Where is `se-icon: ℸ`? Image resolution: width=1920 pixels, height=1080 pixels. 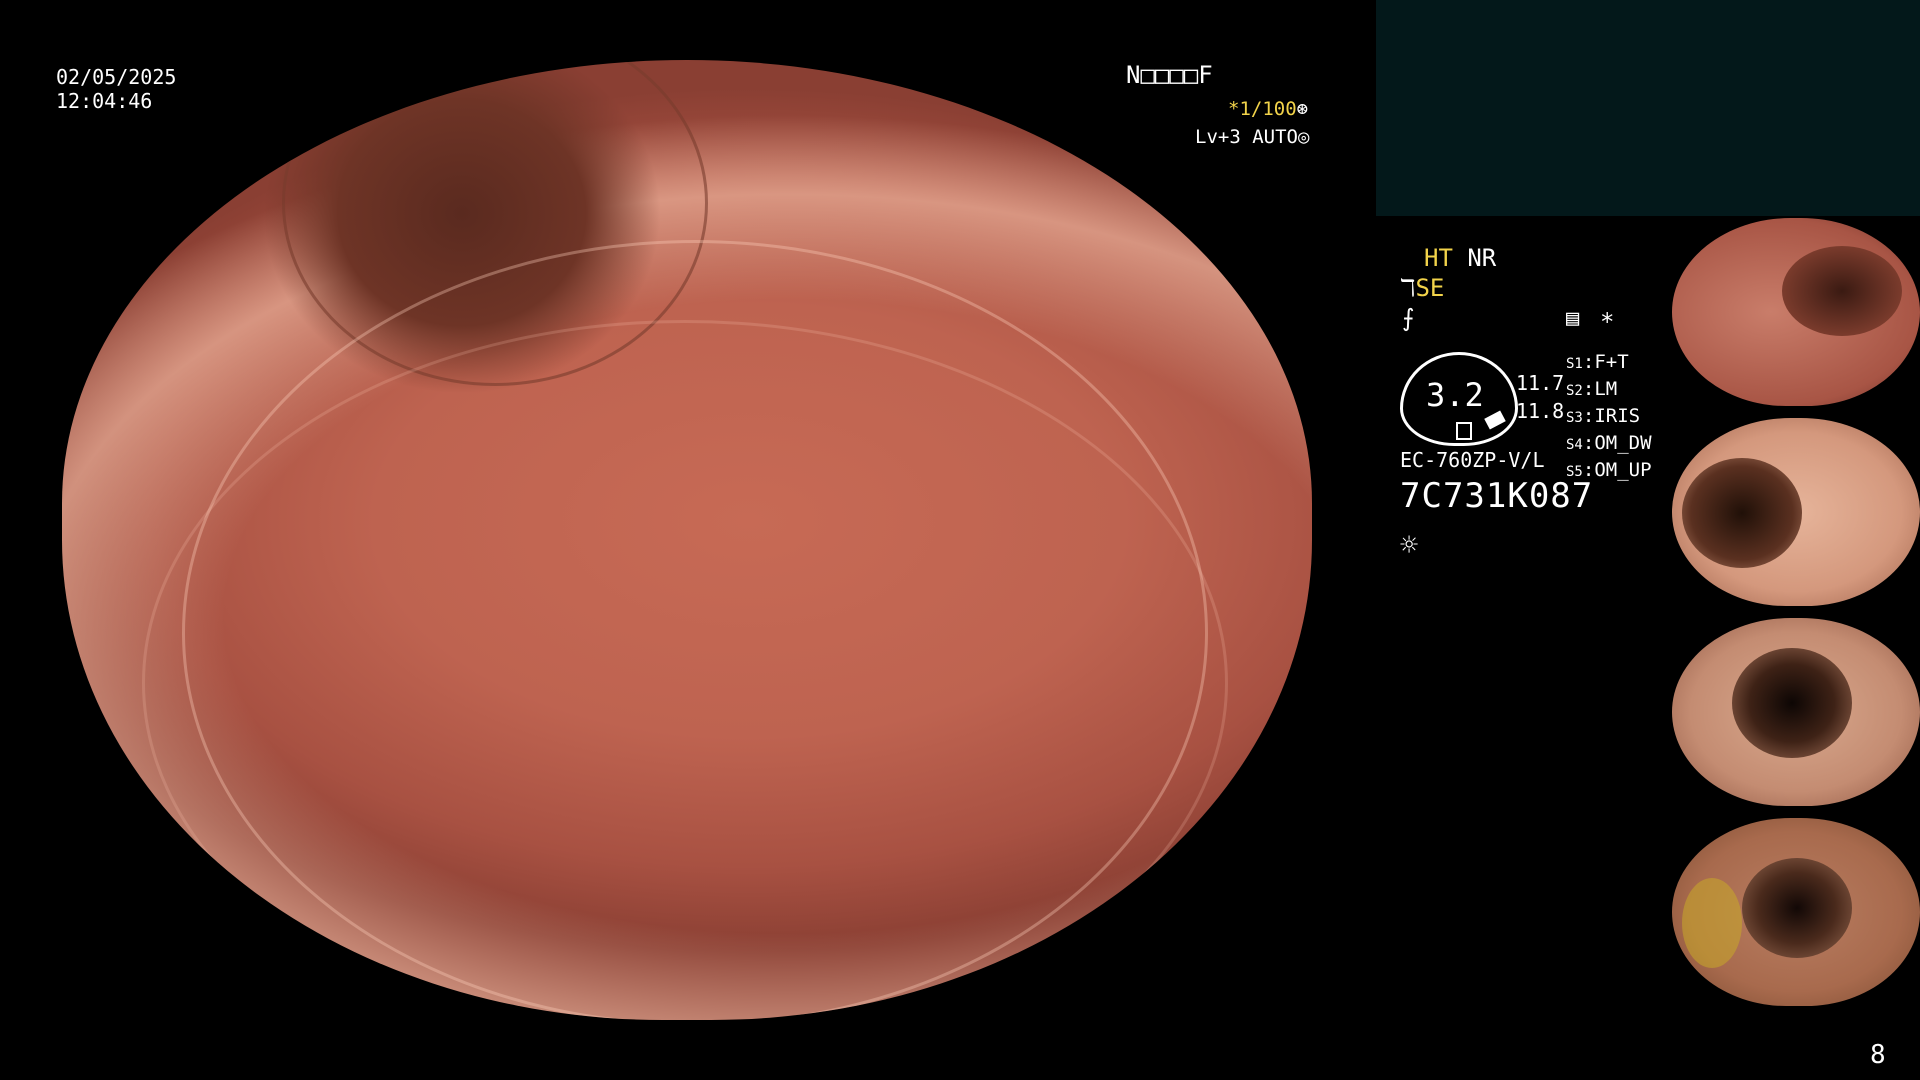
se-icon: ℸ is located at coordinates (1408, 288).